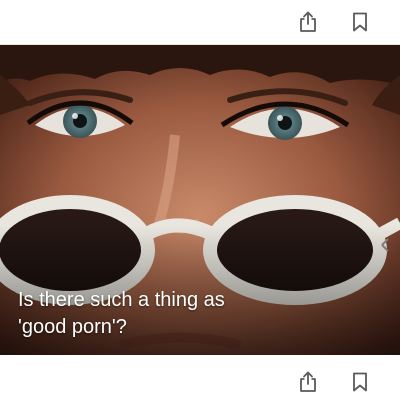 The image size is (400, 404). What do you see at coordinates (200, 382) in the screenshot?
I see `bottom-action-bar` at bounding box center [200, 382].